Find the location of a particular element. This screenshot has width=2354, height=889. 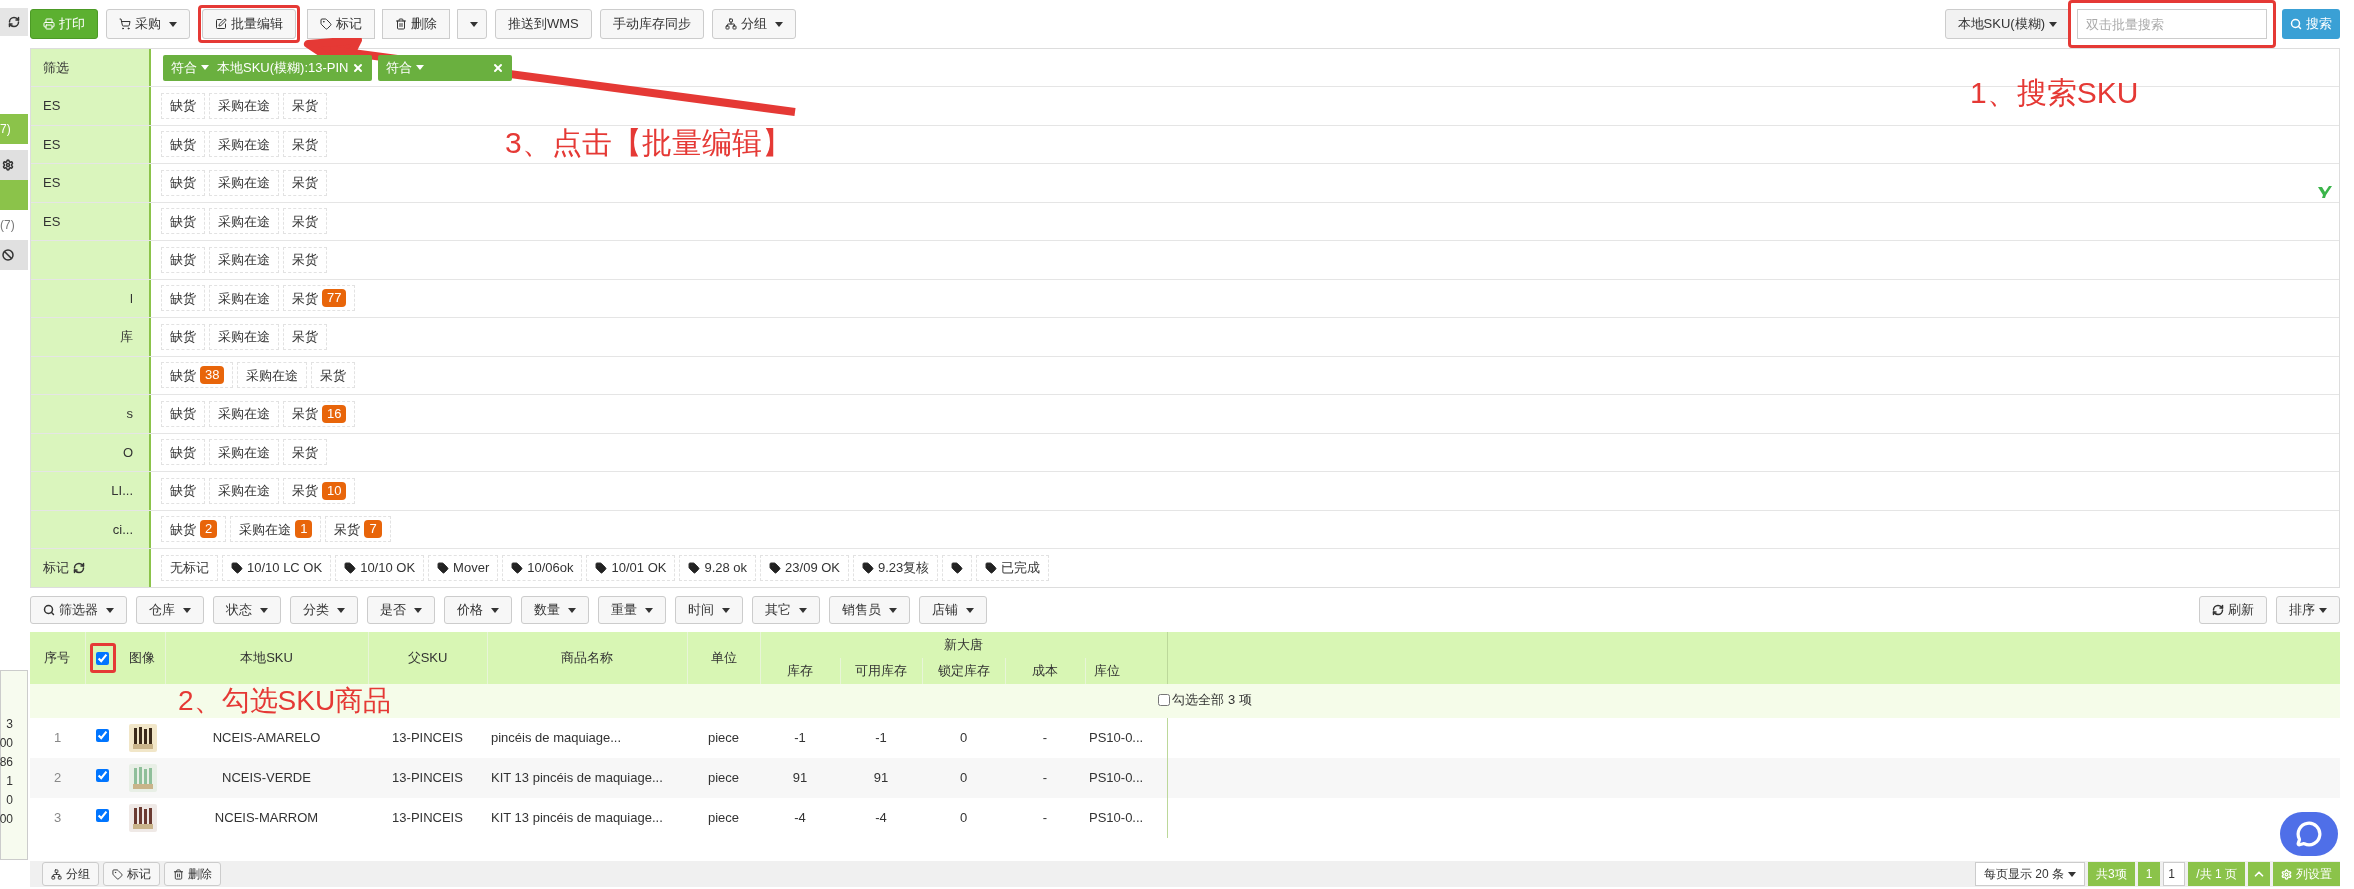

stock-tag: 采购在途 1 is located at coordinates (276, 529).